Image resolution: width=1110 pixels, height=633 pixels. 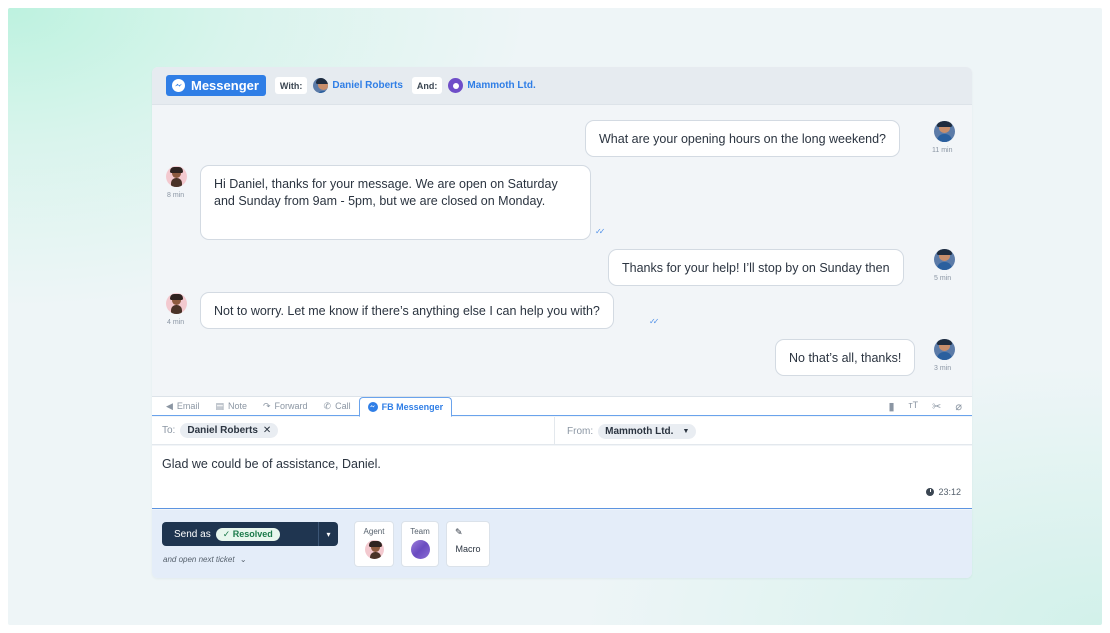 I want to click on clock-icon, so click(x=930, y=492).